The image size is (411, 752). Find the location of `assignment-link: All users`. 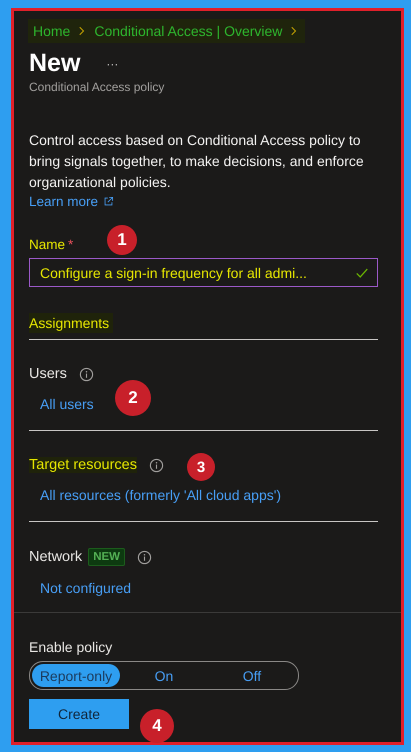

assignment-link: All users is located at coordinates (67, 404).